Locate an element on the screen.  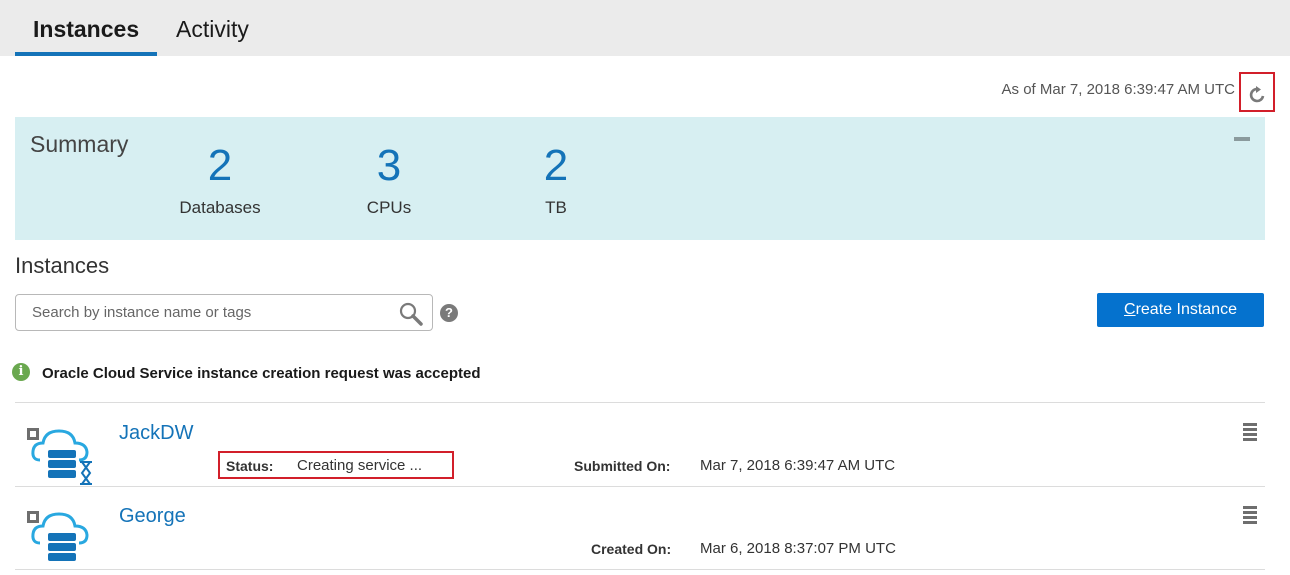
collapse-summary-button is located at coordinates (1242, 139).